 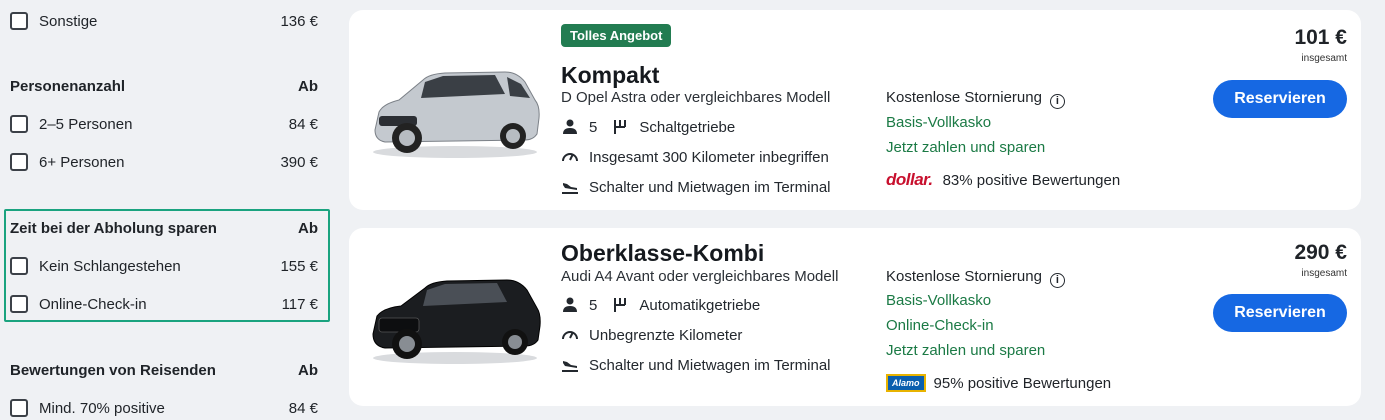 I want to click on vendor-rating: Alamo 95% positive Bewertungen, so click(x=998, y=383).